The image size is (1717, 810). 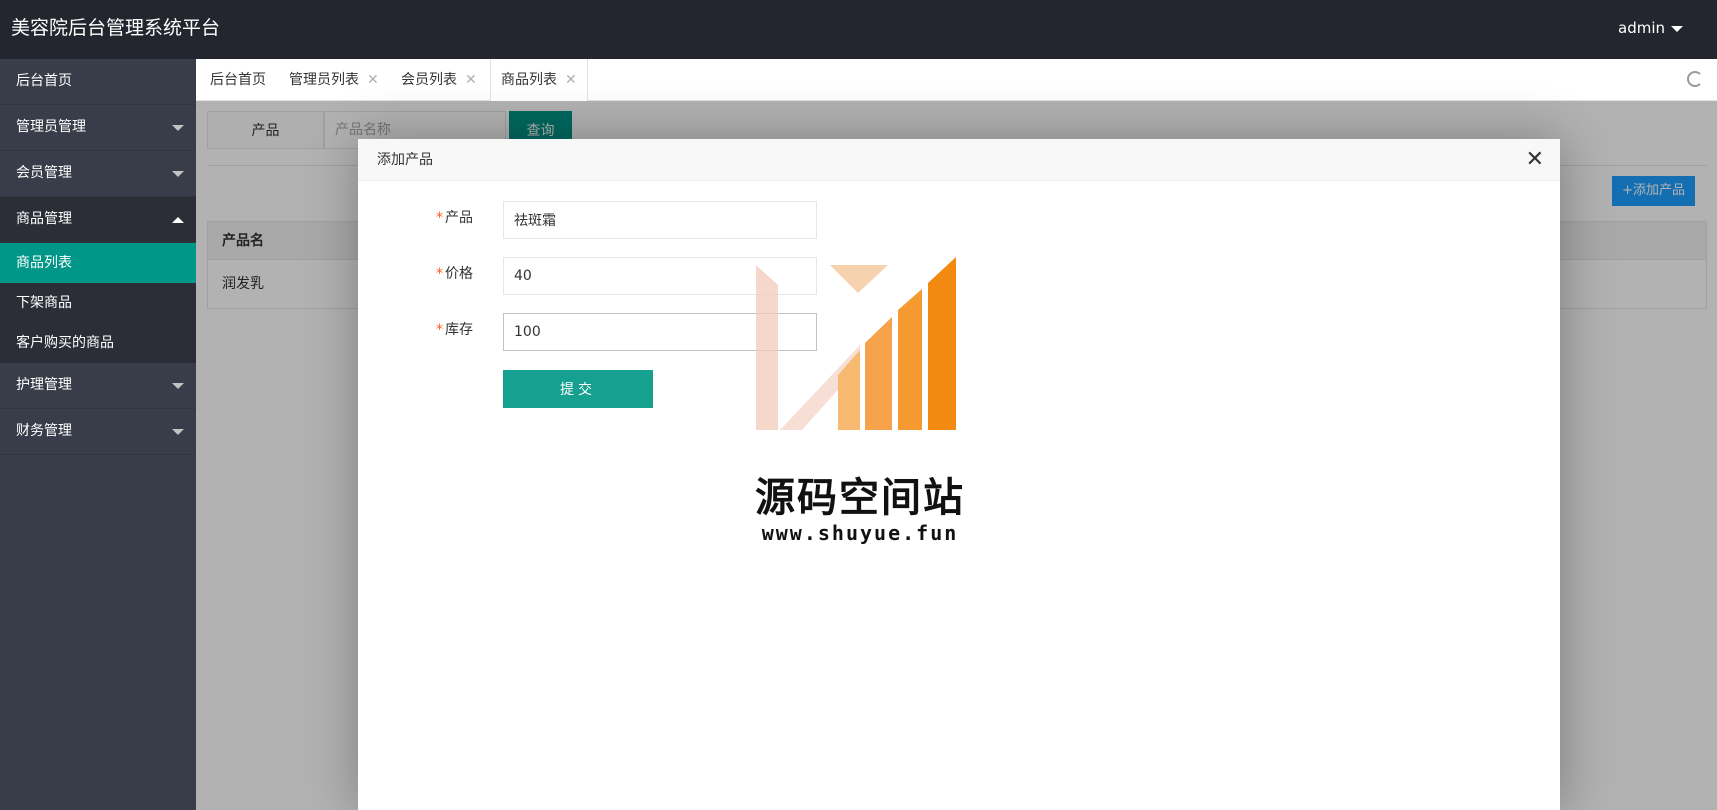 What do you see at coordinates (44, 431) in the screenshot?
I see `sidebar-item-label: 财务管理` at bounding box center [44, 431].